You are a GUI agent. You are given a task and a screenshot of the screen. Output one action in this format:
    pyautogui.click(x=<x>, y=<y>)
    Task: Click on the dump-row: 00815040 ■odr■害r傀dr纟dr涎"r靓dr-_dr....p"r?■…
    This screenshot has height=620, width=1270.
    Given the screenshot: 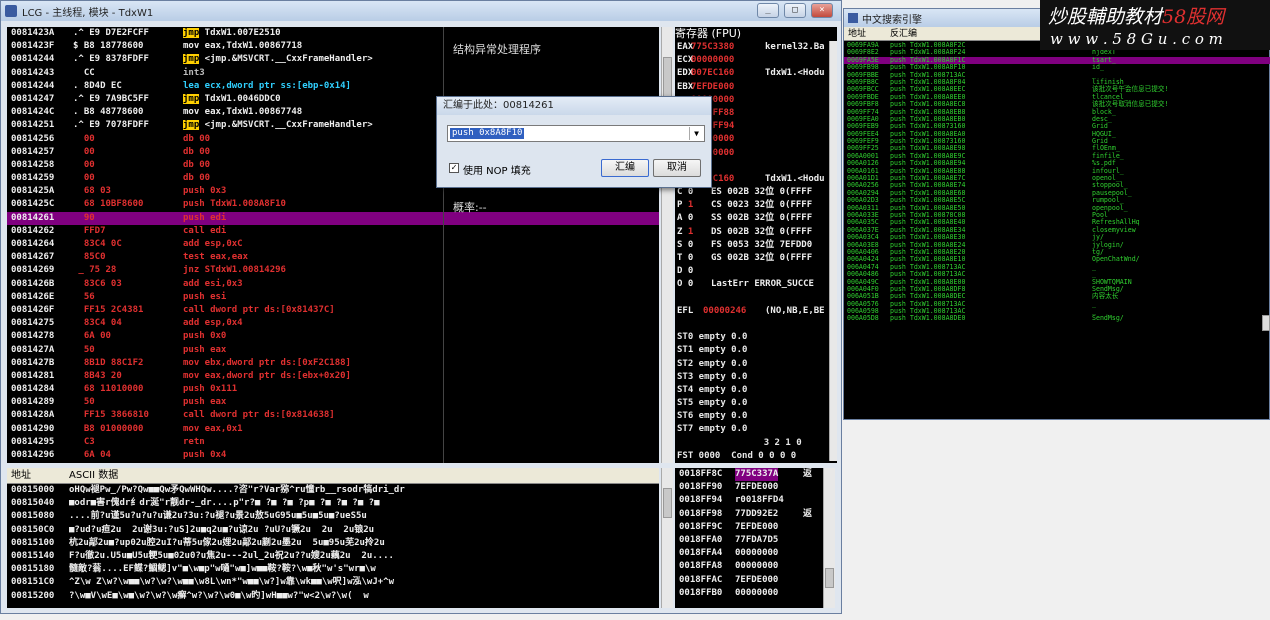 What is the action you would take?
    pyautogui.click(x=333, y=503)
    